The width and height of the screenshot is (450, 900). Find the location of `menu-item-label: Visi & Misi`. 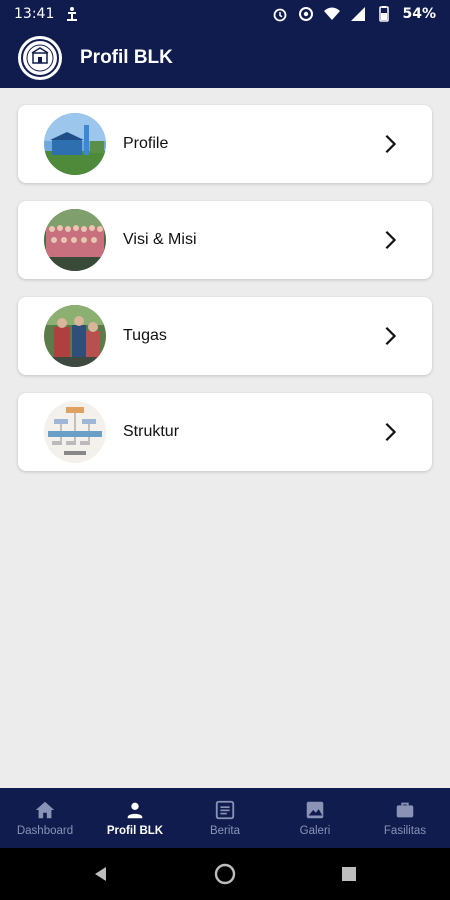

menu-item-label: Visi & Misi is located at coordinates (160, 239).